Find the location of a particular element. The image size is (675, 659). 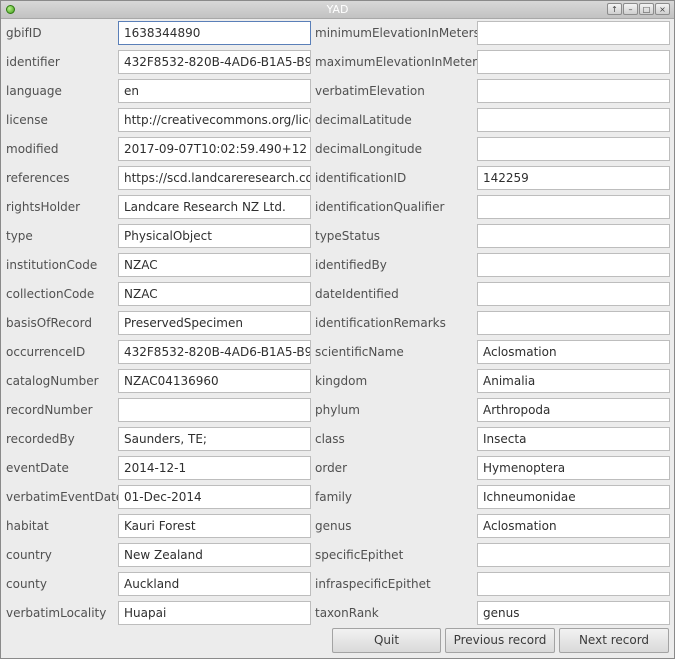

maximum-elevation-in-meters-label: maximumElevationInMeters is located at coordinates (399, 62).